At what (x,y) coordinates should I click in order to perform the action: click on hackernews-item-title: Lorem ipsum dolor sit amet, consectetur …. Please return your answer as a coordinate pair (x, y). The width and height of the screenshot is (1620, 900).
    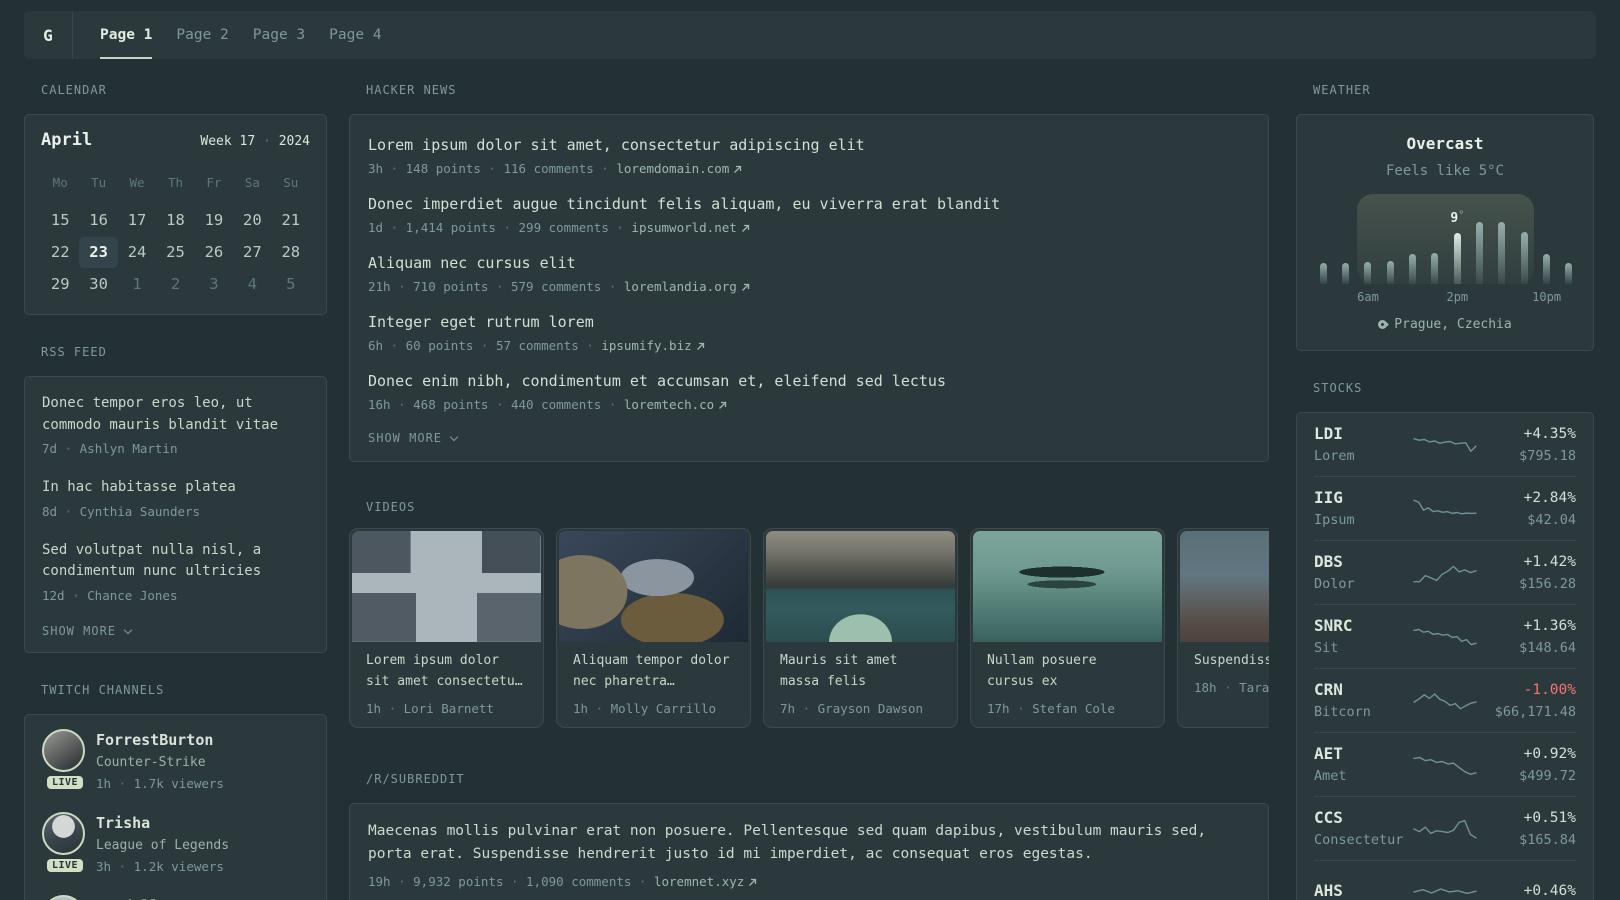
    Looking at the image, I should click on (809, 145).